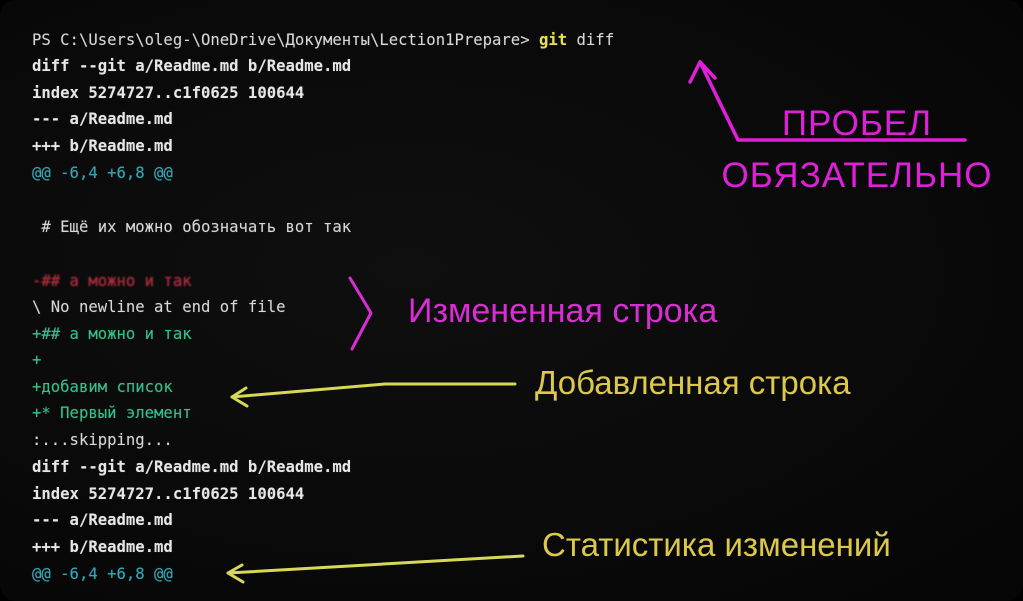 The width and height of the screenshot is (1023, 601). What do you see at coordinates (693, 382) in the screenshot?
I see `added-line-annotation: Добавленная строка` at bounding box center [693, 382].